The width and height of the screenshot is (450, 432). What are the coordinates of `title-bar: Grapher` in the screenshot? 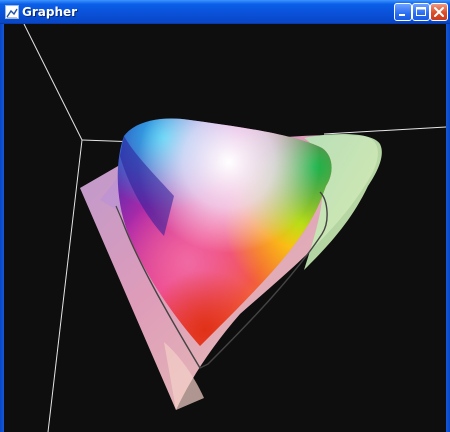 It's located at (225, 12).